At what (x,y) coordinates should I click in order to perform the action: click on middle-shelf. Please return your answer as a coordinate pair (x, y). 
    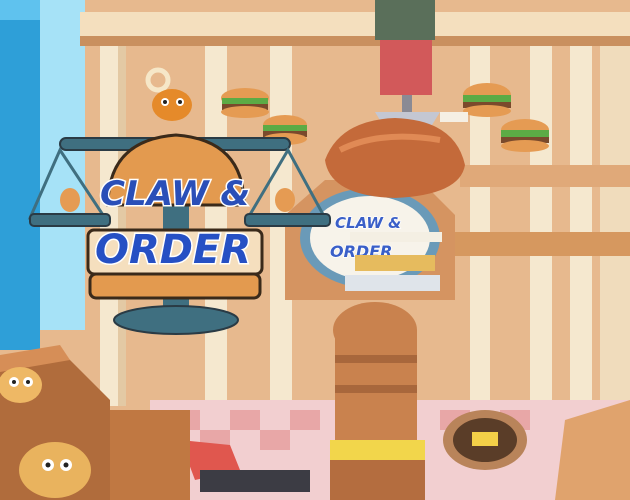
    Looking at the image, I should click on (545, 176).